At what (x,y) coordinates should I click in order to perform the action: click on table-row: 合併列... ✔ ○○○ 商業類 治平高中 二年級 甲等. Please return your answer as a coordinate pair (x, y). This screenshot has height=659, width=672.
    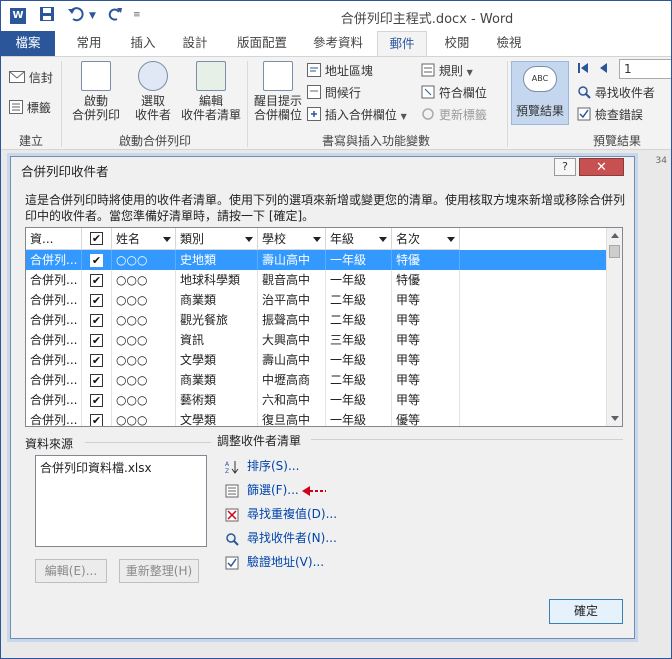
    Looking at the image, I should click on (317, 300).